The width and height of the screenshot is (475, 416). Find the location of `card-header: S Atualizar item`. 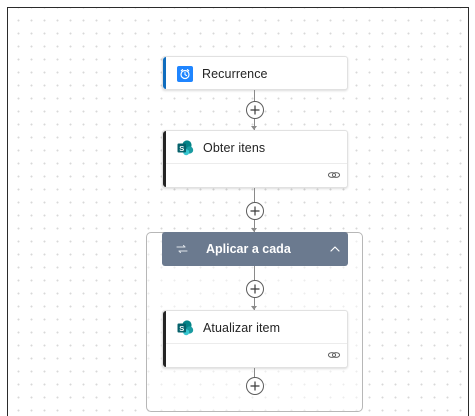

card-header: S Atualizar item is located at coordinates (228, 328).